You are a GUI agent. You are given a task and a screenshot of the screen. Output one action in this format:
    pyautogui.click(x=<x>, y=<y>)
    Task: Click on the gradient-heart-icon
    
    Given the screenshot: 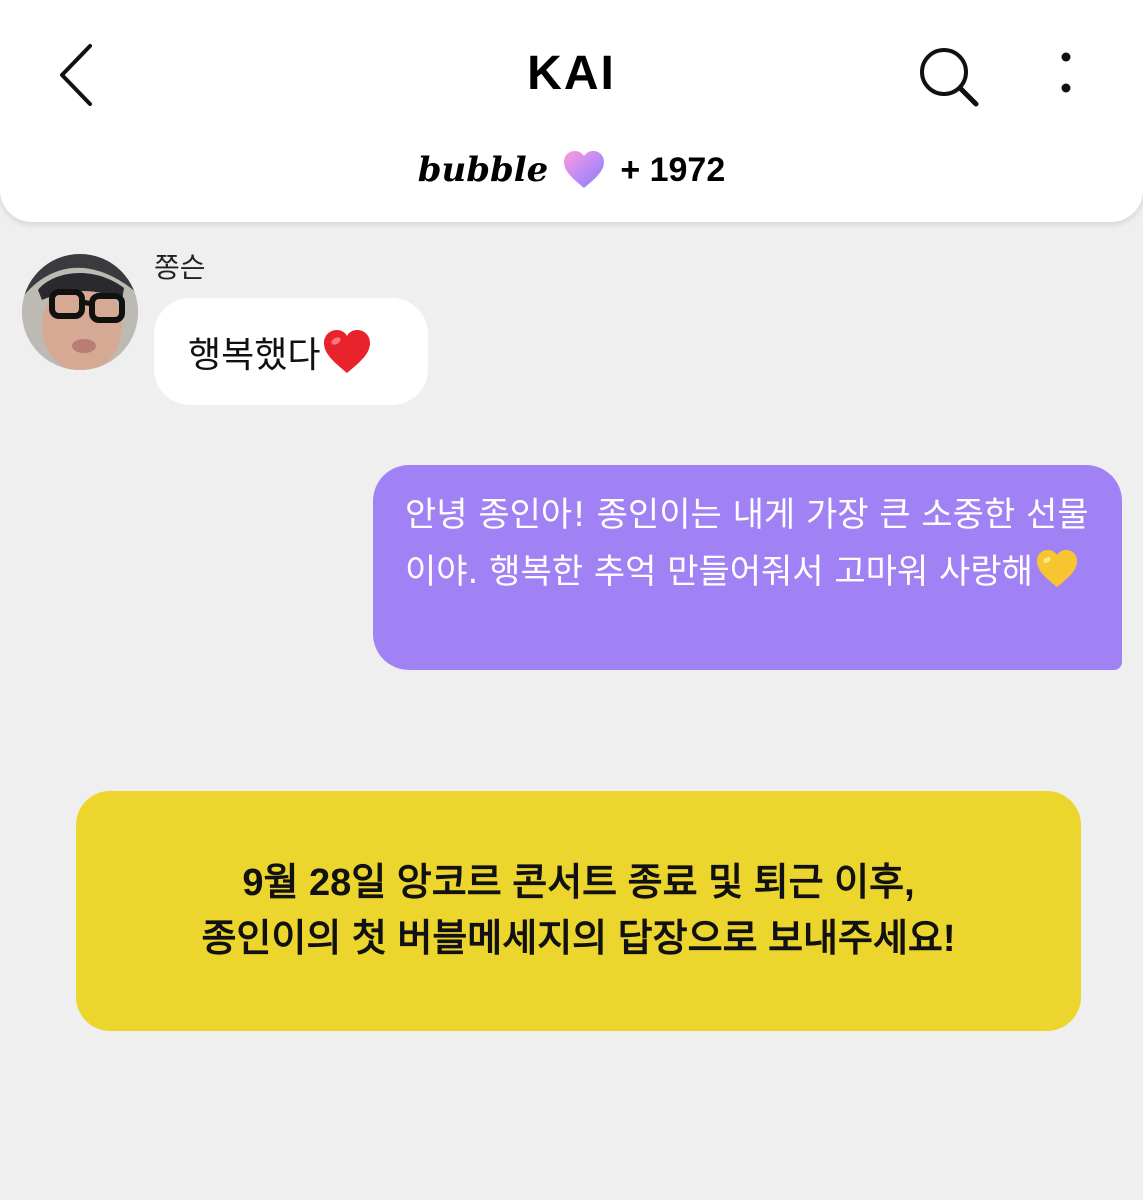 What is the action you would take?
    pyautogui.click(x=584, y=169)
    